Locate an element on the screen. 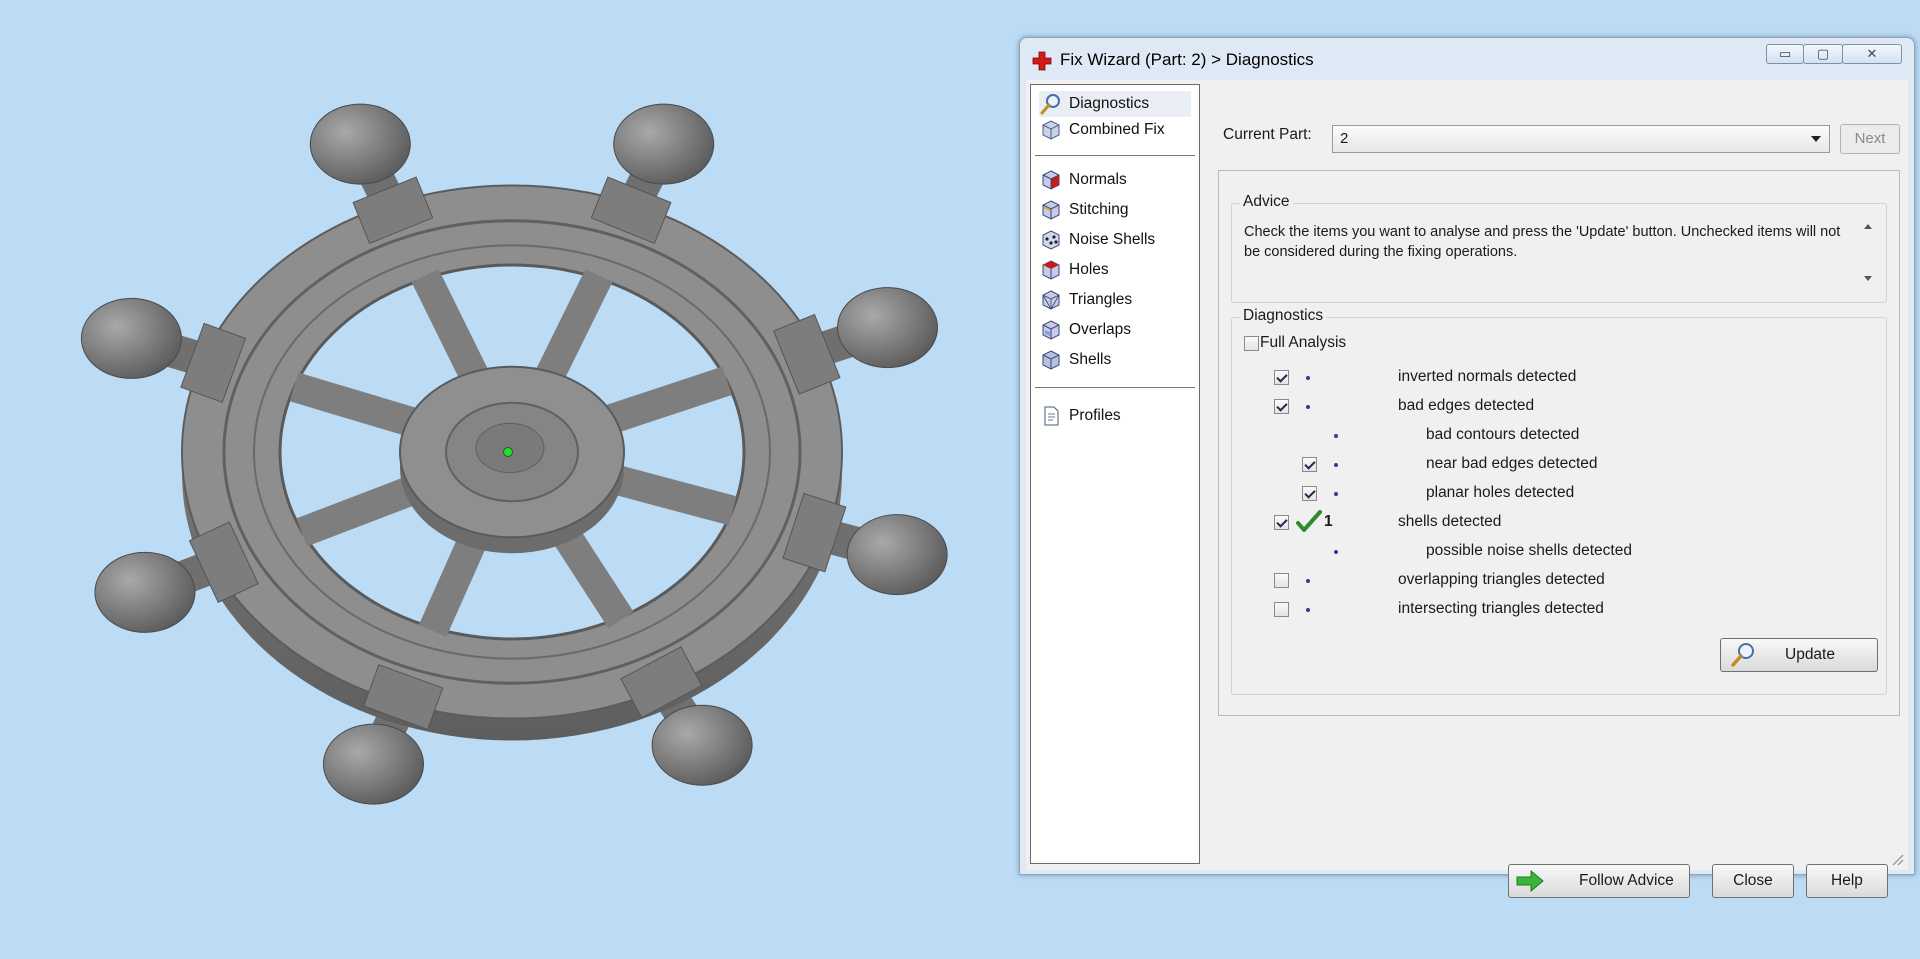 This screenshot has width=1920, height=959. nav-item-shells: Shells is located at coordinates (1115, 360).